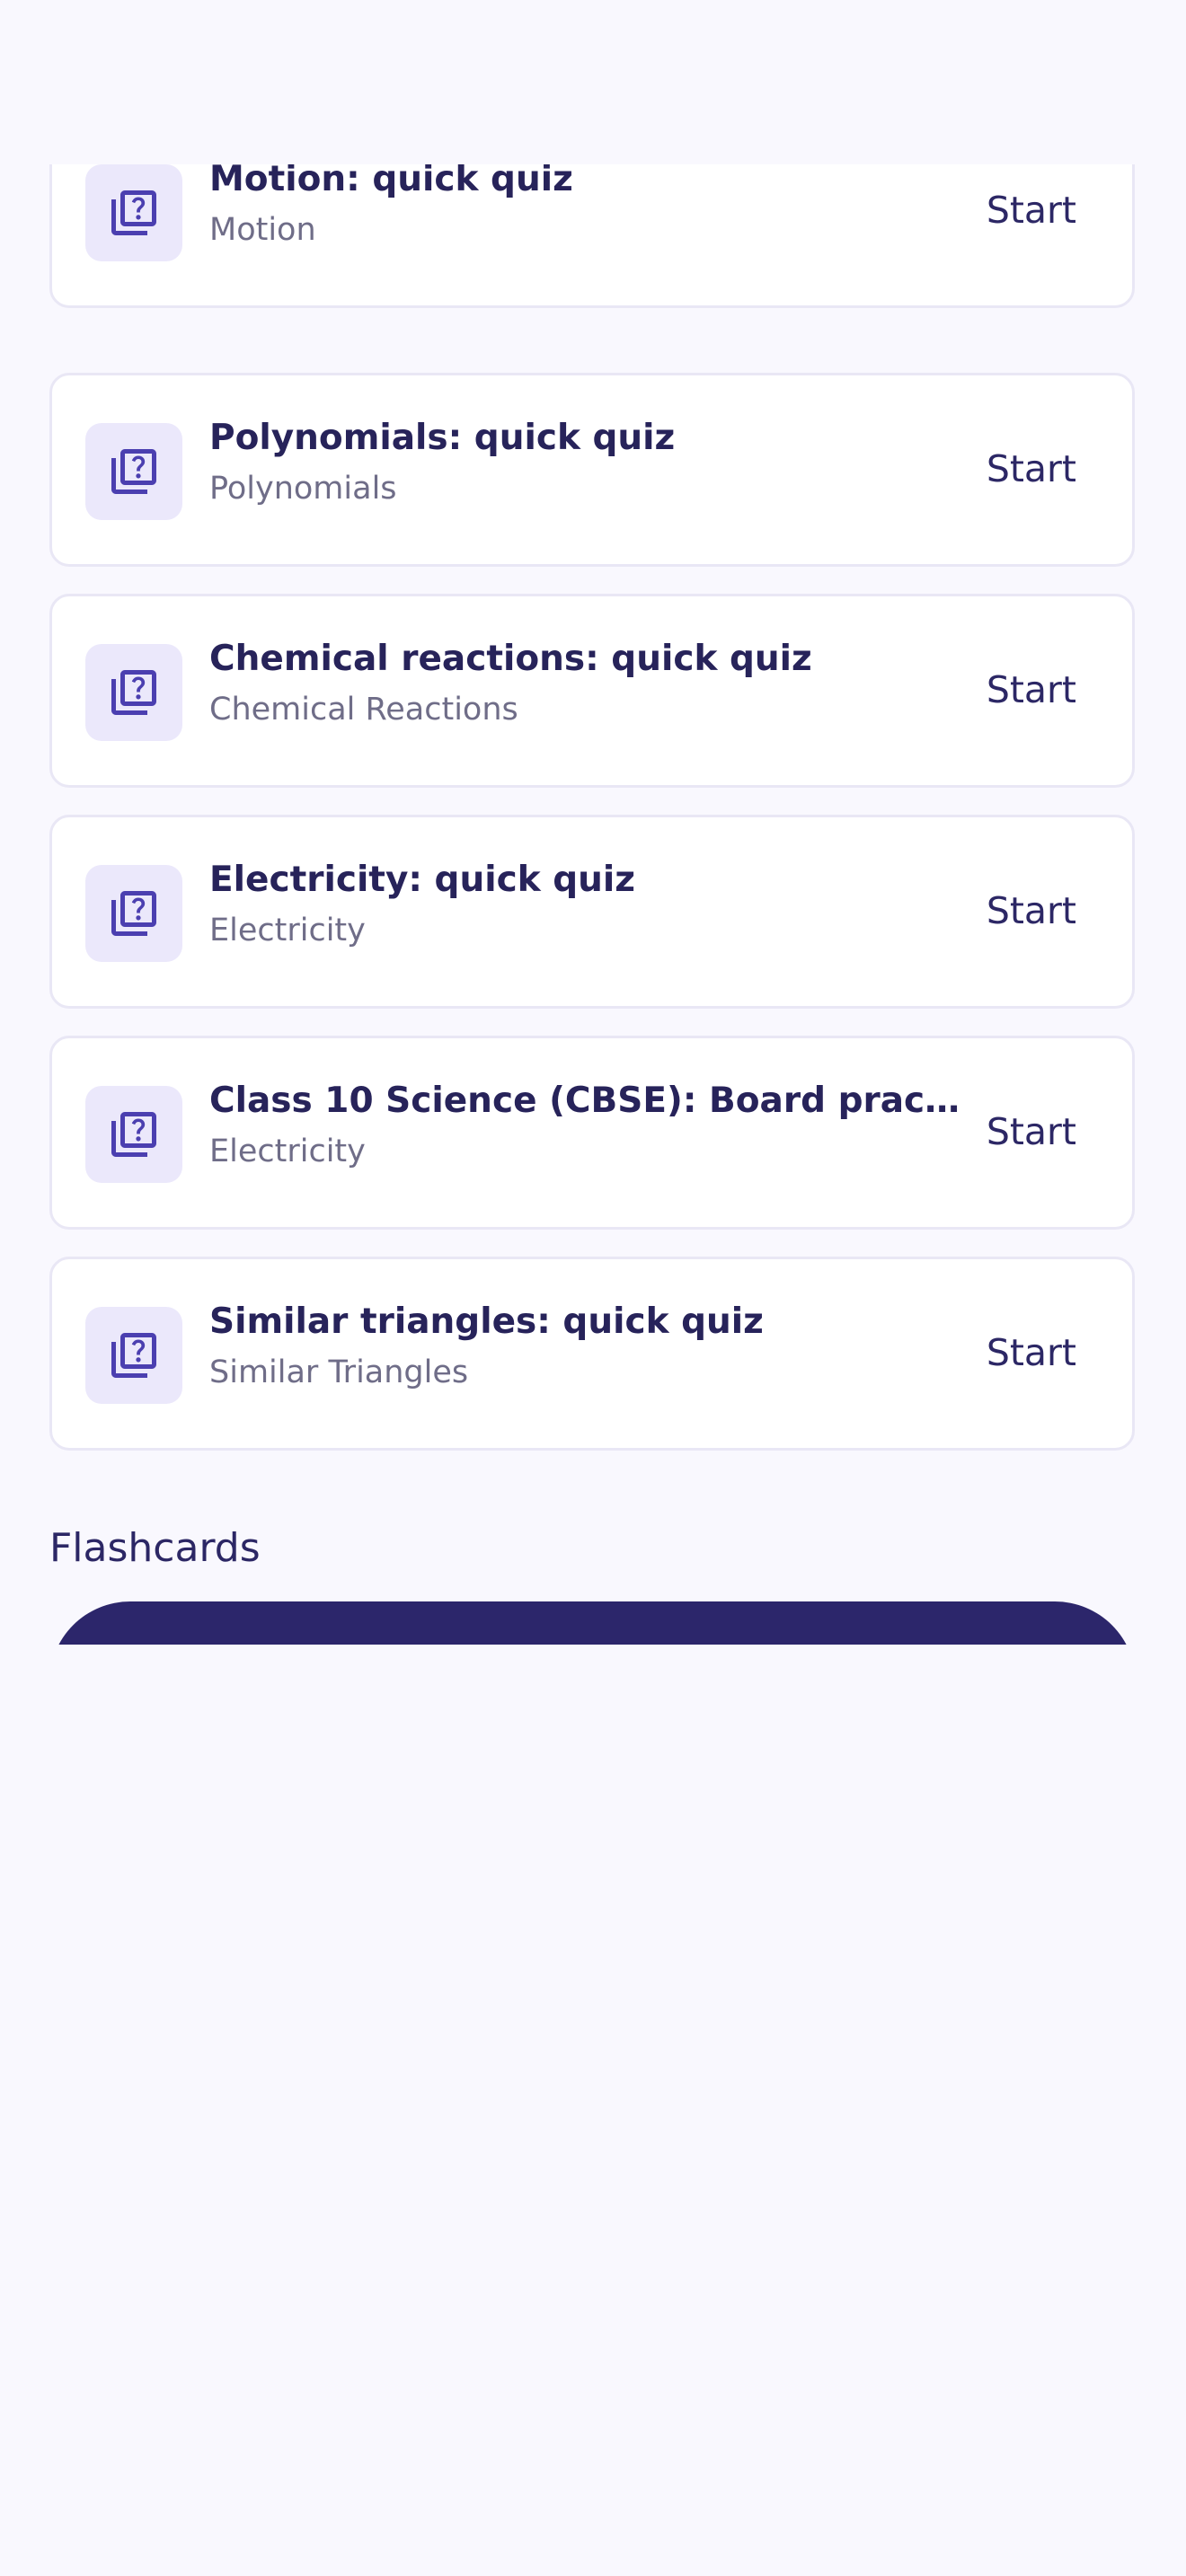 The image size is (1186, 2576). I want to click on quiz-title: Motion: quick quiz, so click(391, 181).